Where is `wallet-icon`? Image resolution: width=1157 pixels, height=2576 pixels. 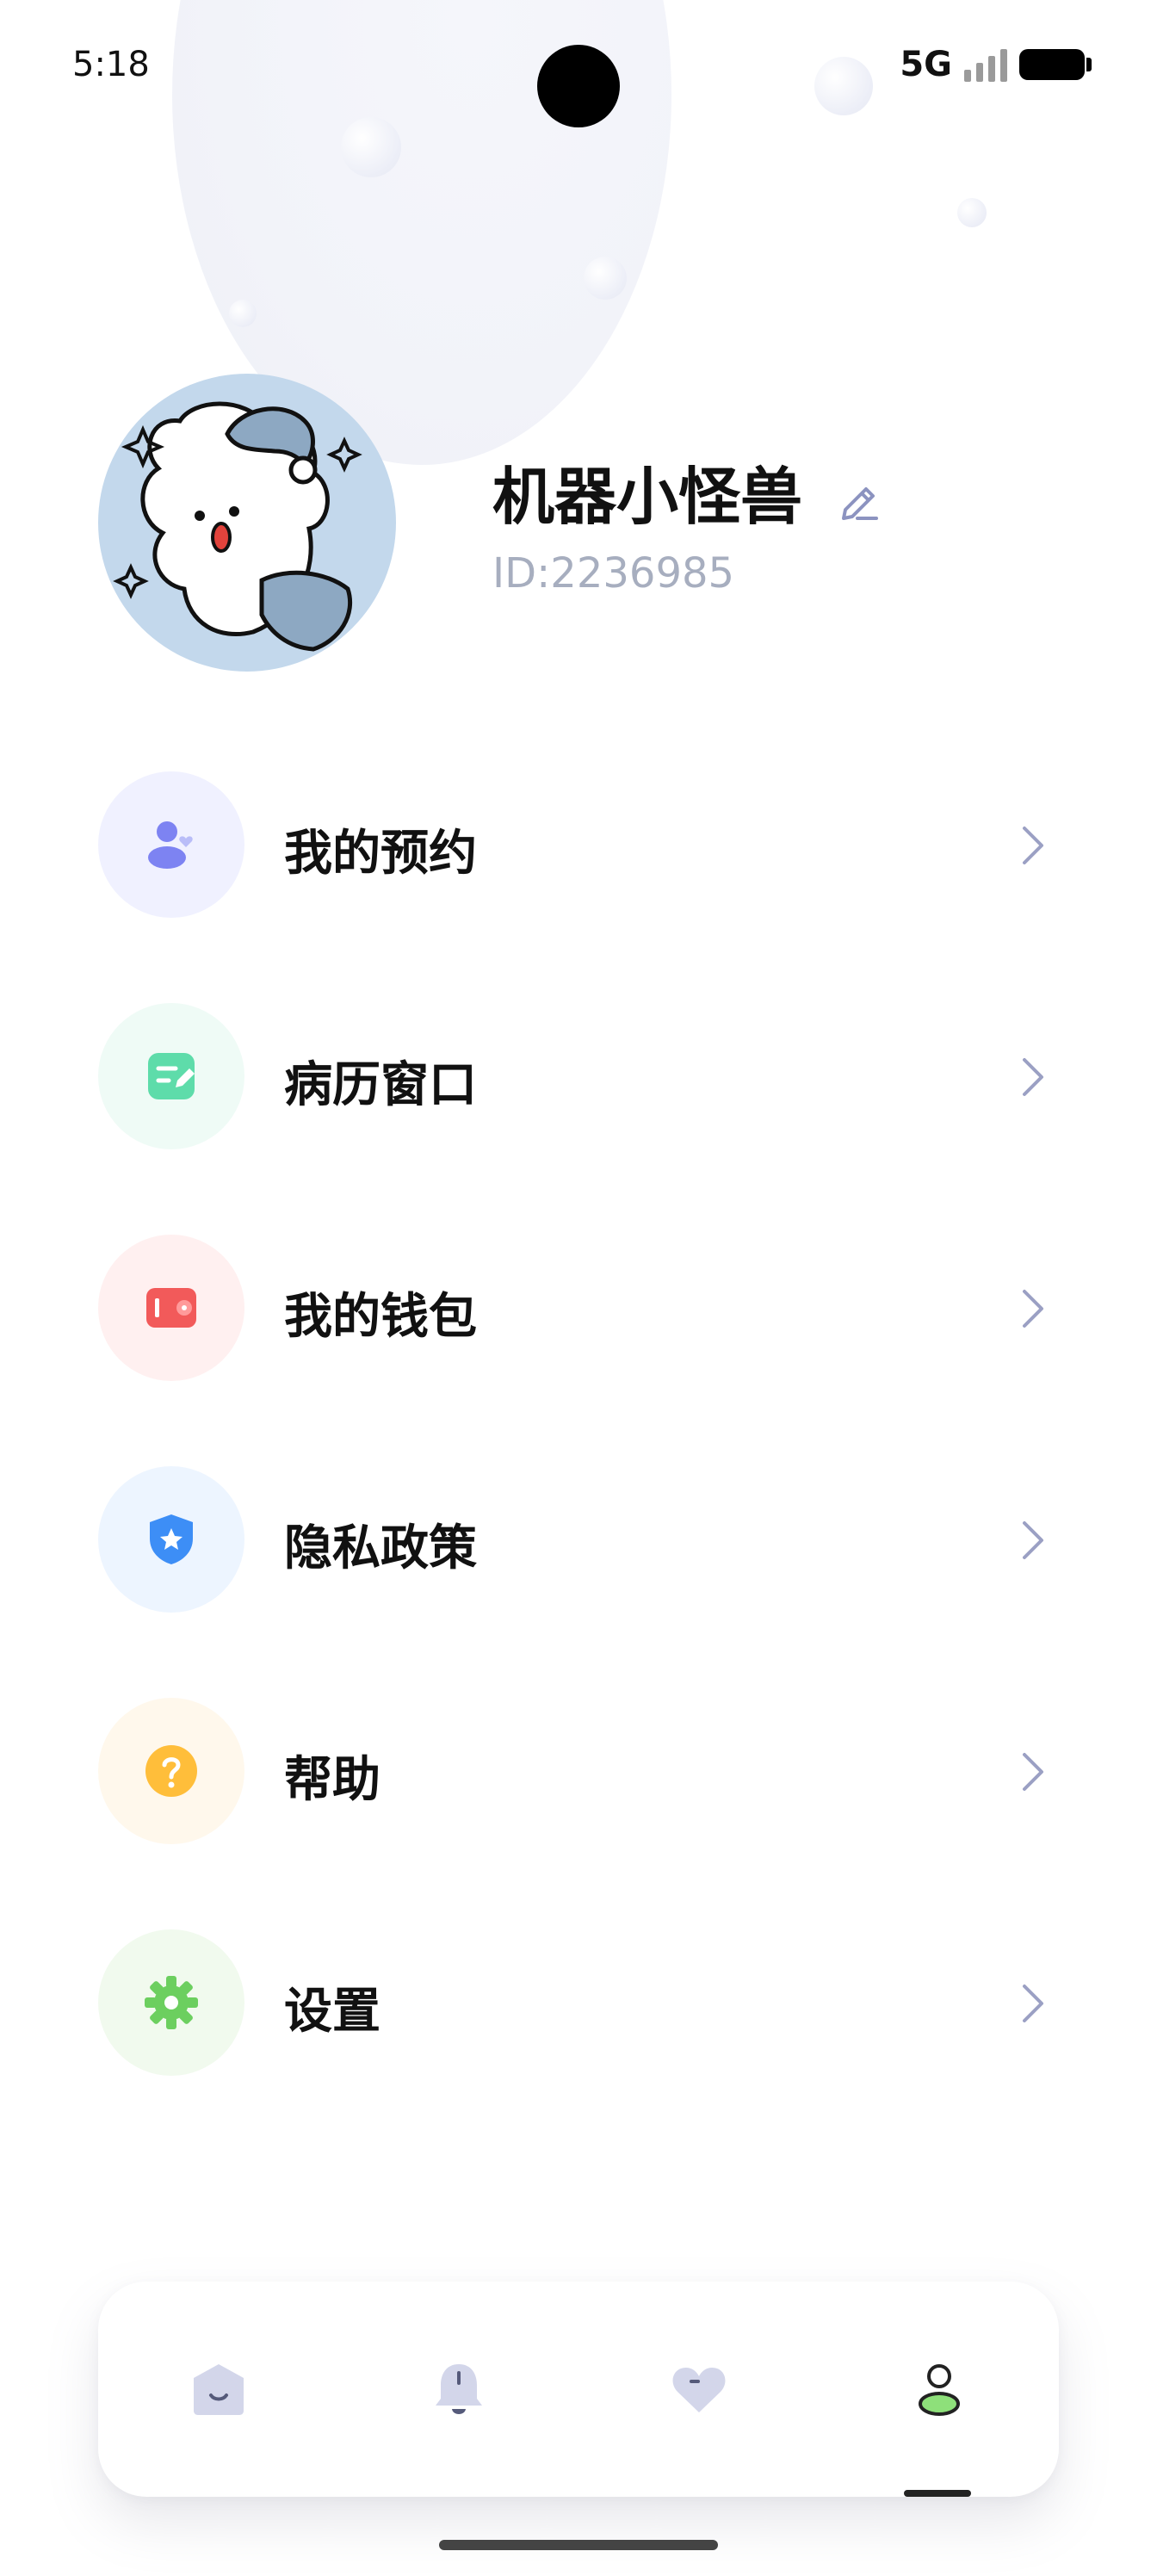
wallet-icon is located at coordinates (171, 1308).